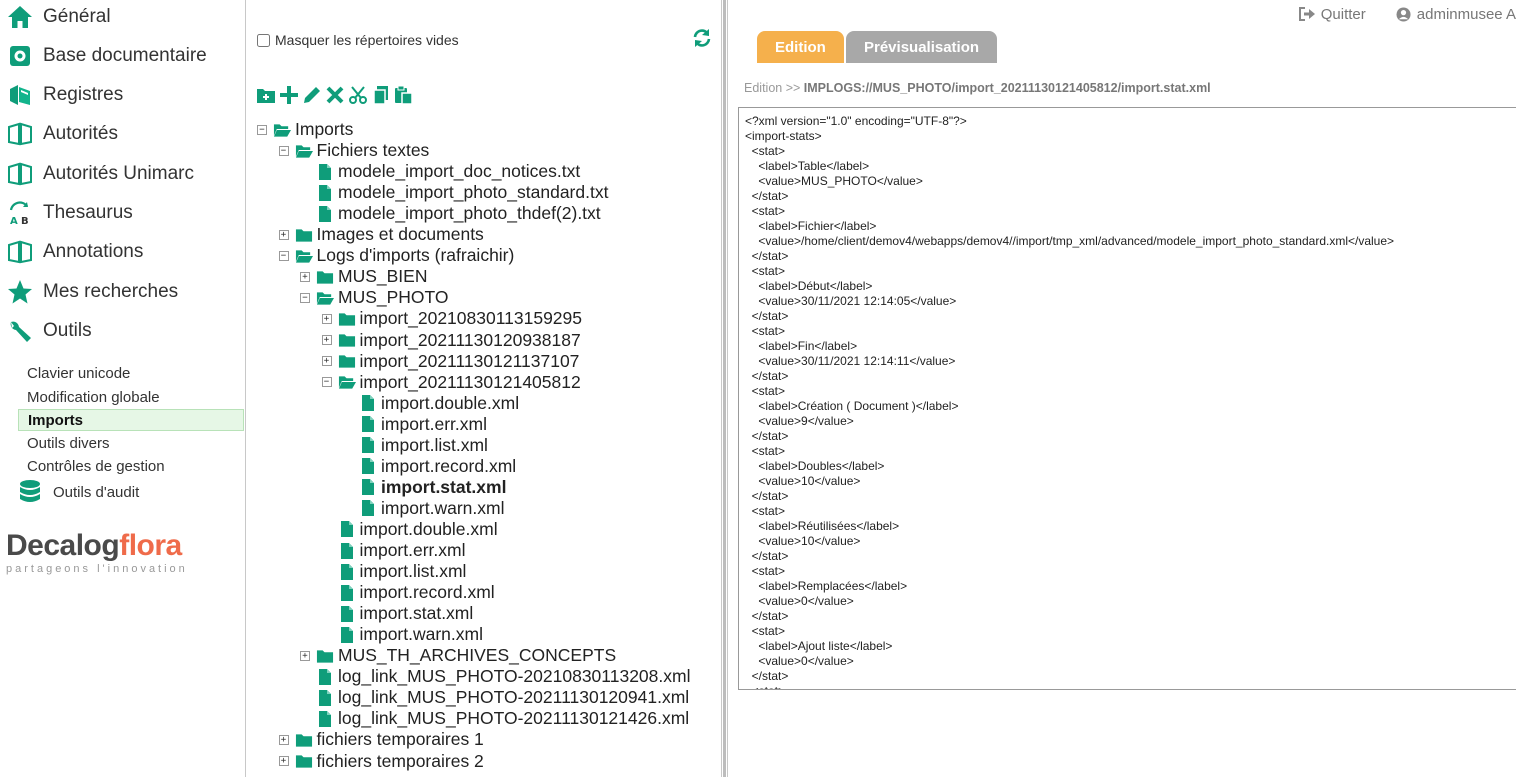  I want to click on quit-link: Quitter, so click(1332, 14).